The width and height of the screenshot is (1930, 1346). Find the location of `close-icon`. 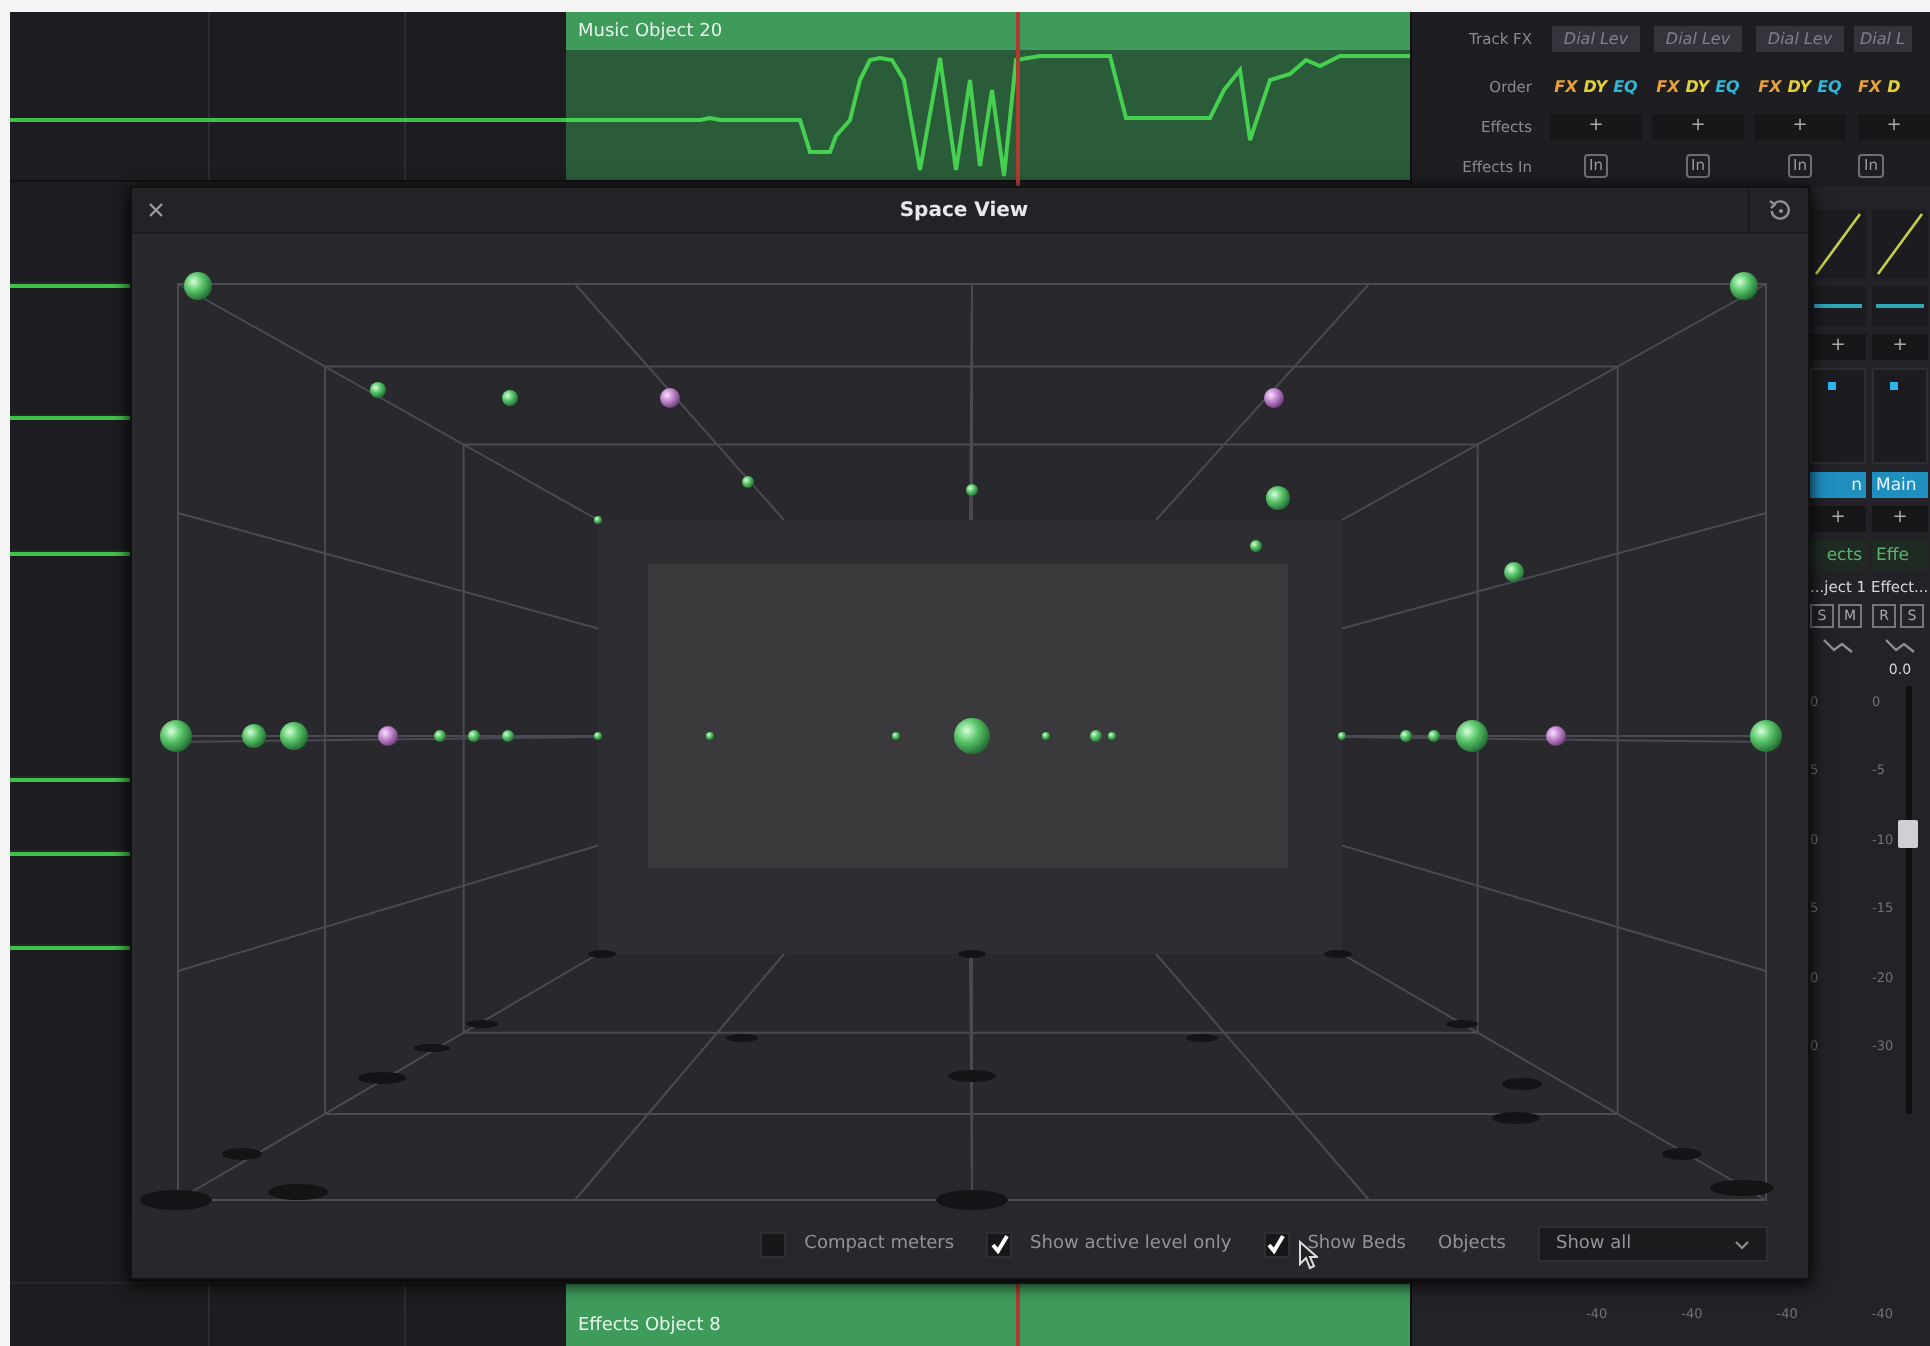

close-icon is located at coordinates (156, 210).